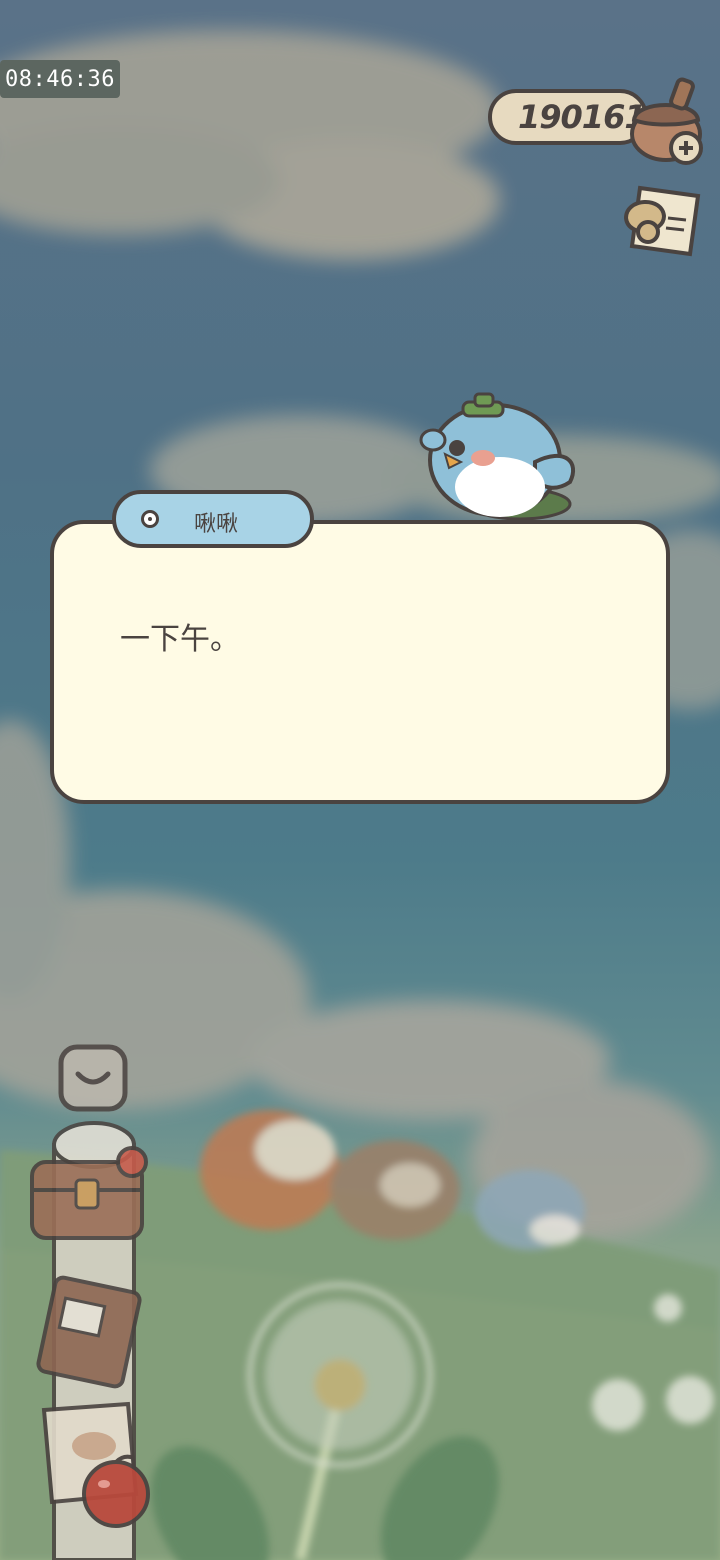 This screenshot has height=1560, width=720. What do you see at coordinates (665, 120) in the screenshot?
I see `acorn-icon` at bounding box center [665, 120].